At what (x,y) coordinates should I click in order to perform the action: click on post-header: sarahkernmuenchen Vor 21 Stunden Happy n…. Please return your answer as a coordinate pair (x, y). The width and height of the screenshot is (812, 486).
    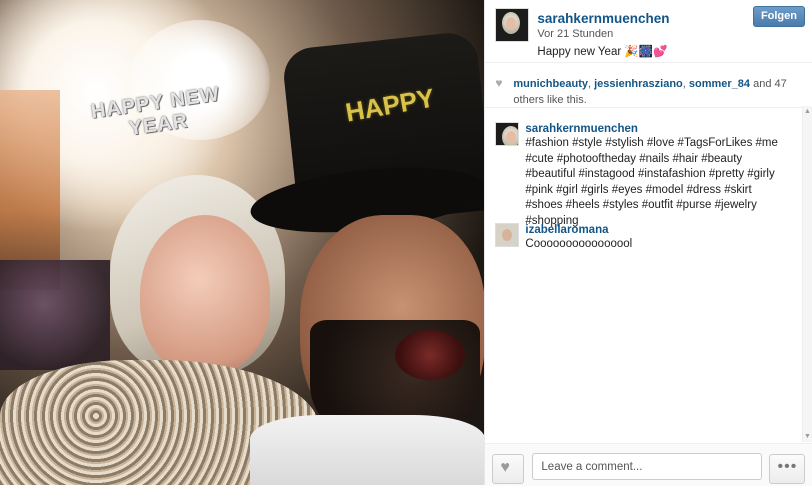
    Looking at the image, I should click on (648, 31).